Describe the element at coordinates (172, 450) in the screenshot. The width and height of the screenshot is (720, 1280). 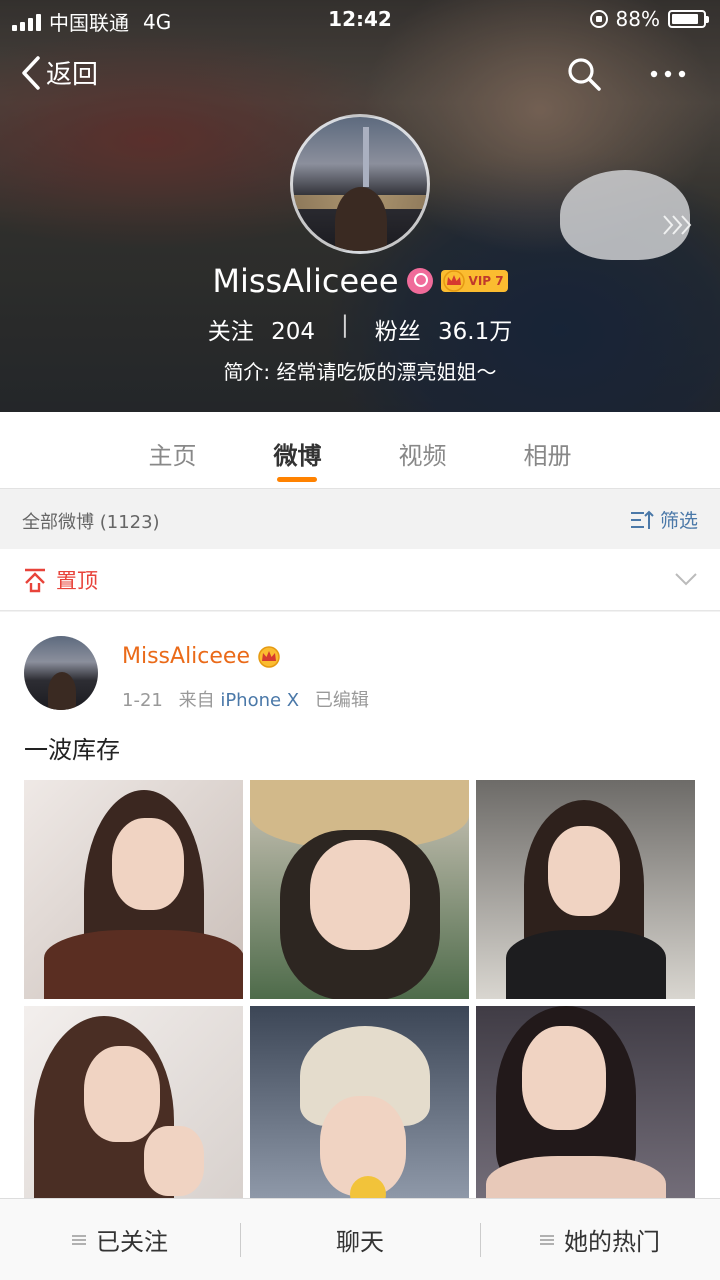
I see `tab-home: 主页` at that location.